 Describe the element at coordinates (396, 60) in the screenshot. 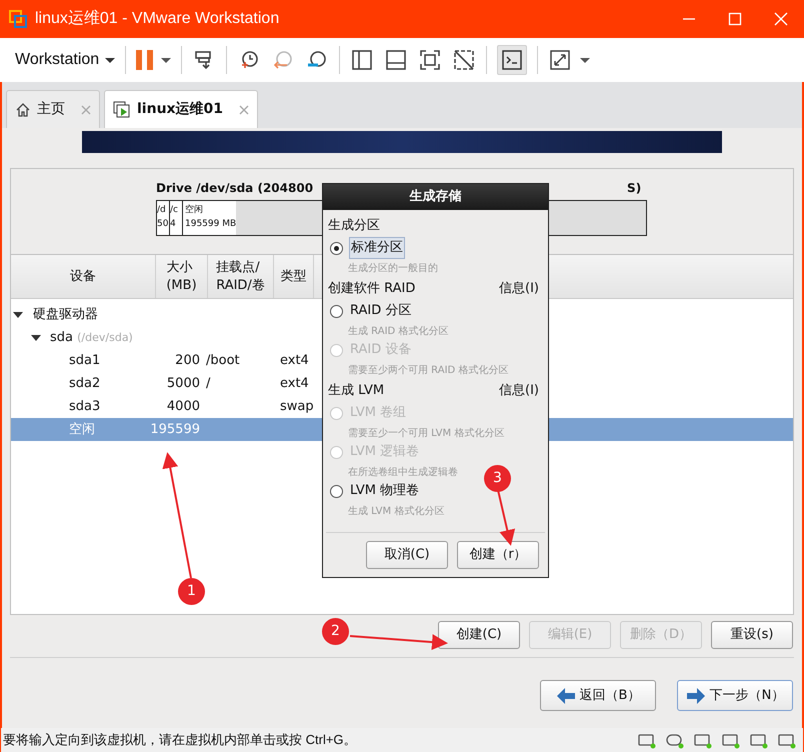

I see `thumbnail-bar-icon` at that location.